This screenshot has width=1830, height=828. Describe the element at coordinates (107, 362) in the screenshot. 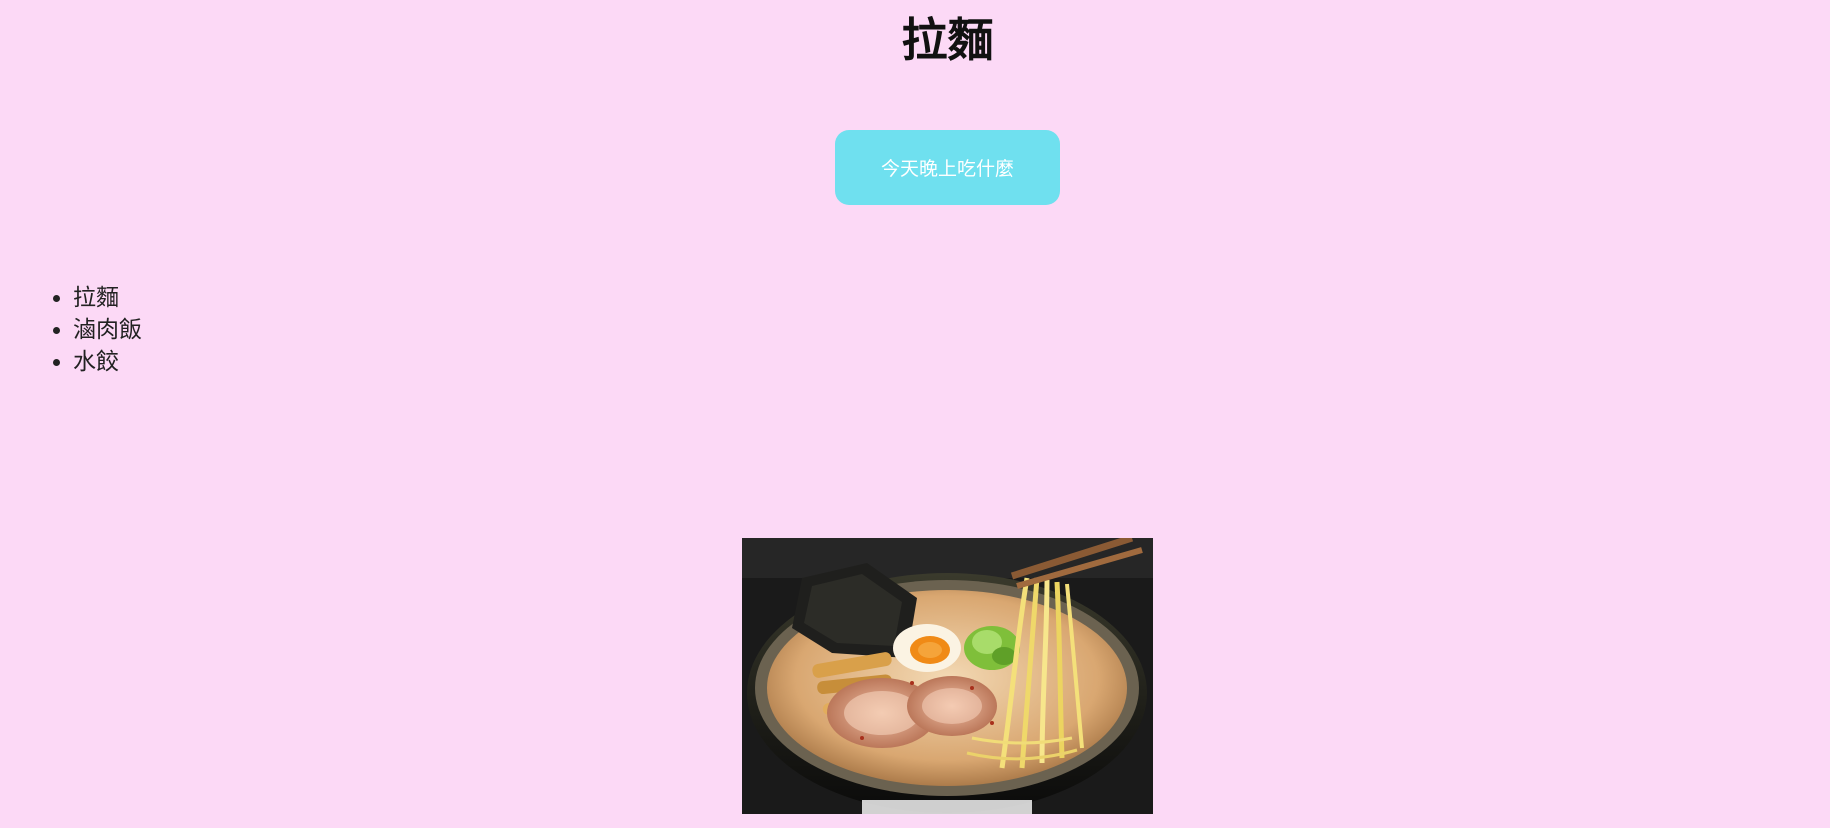

I see `list-item: 水餃` at that location.